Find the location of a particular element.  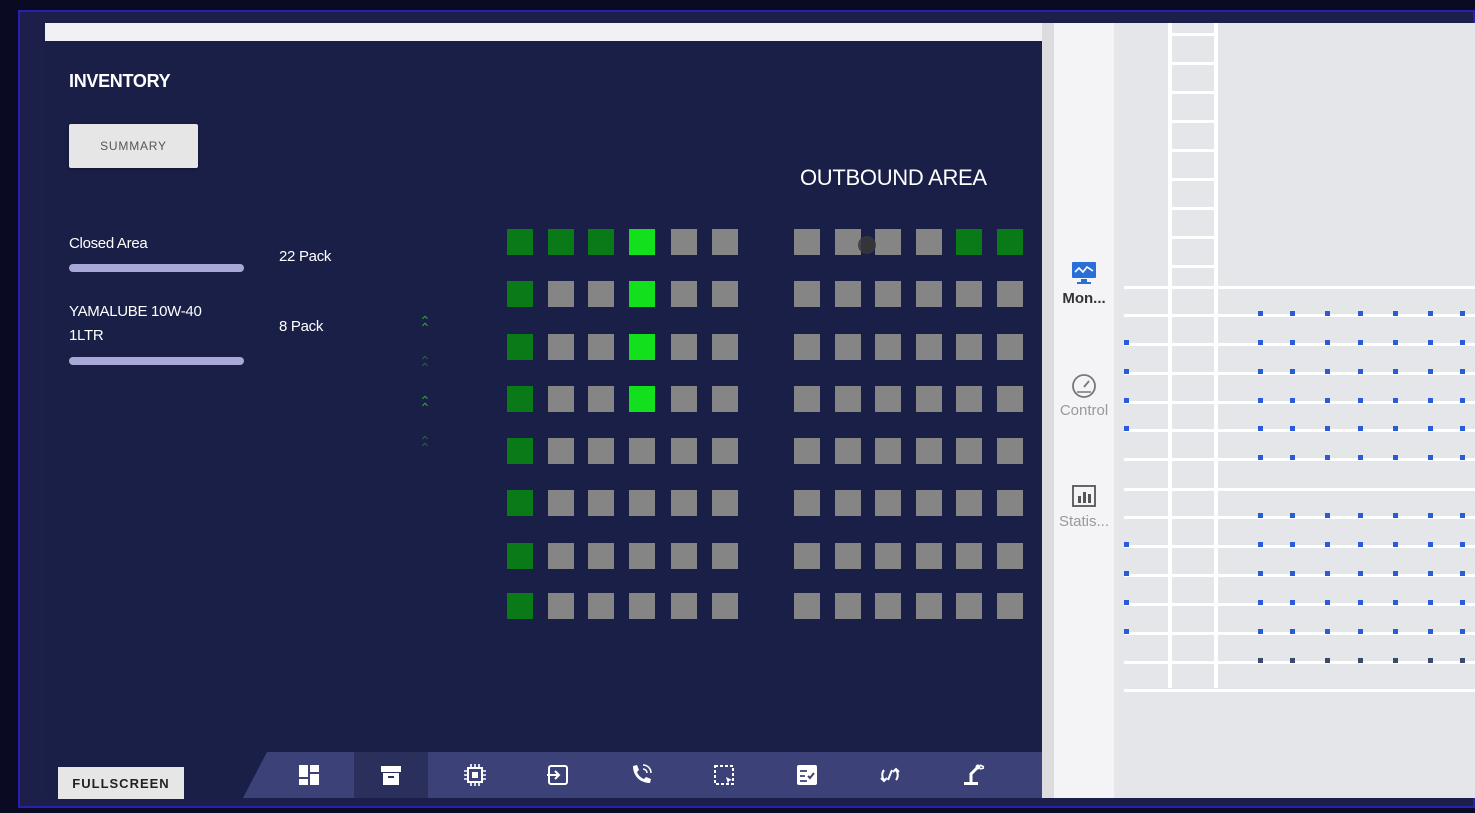

summary-button: SUMMARY is located at coordinates (133, 146).